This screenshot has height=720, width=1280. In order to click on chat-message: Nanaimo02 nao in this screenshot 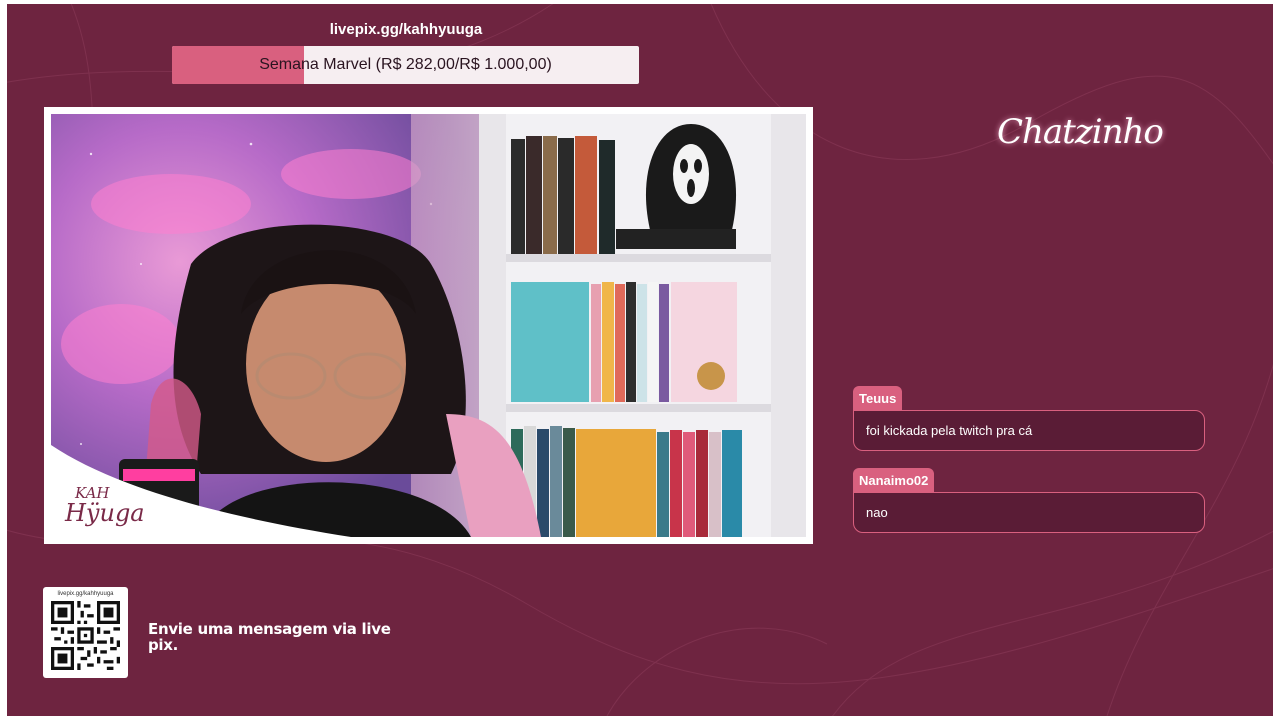, I will do `click(1029, 500)`.